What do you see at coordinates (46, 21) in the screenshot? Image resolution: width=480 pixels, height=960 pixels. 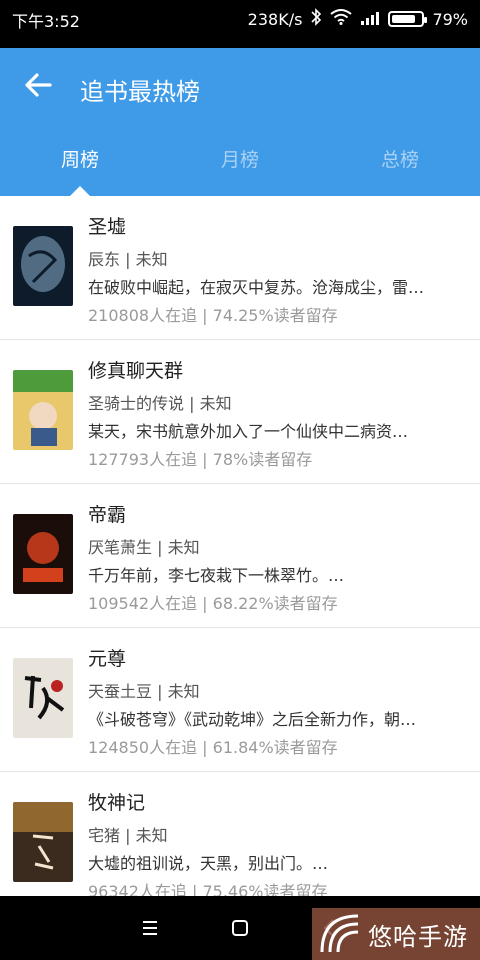 I see `status-time: 下午3:52` at bounding box center [46, 21].